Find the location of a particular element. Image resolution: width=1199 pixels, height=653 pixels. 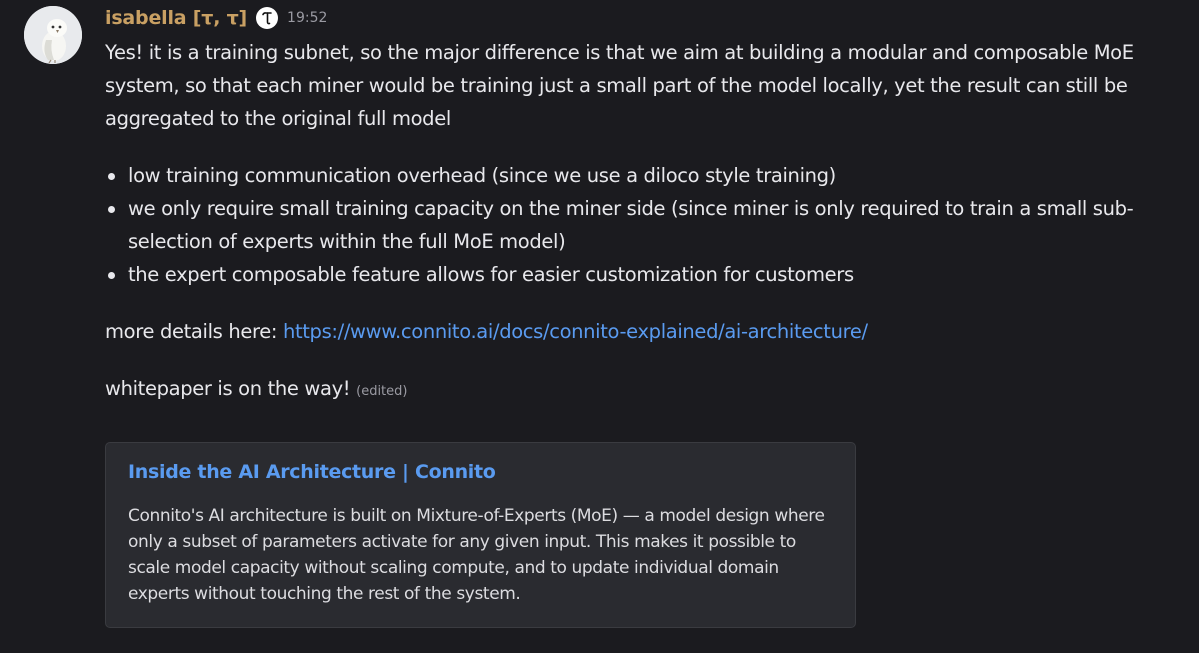

embed-title-link: Inside the AI Architecture | Connito is located at coordinates (312, 472).